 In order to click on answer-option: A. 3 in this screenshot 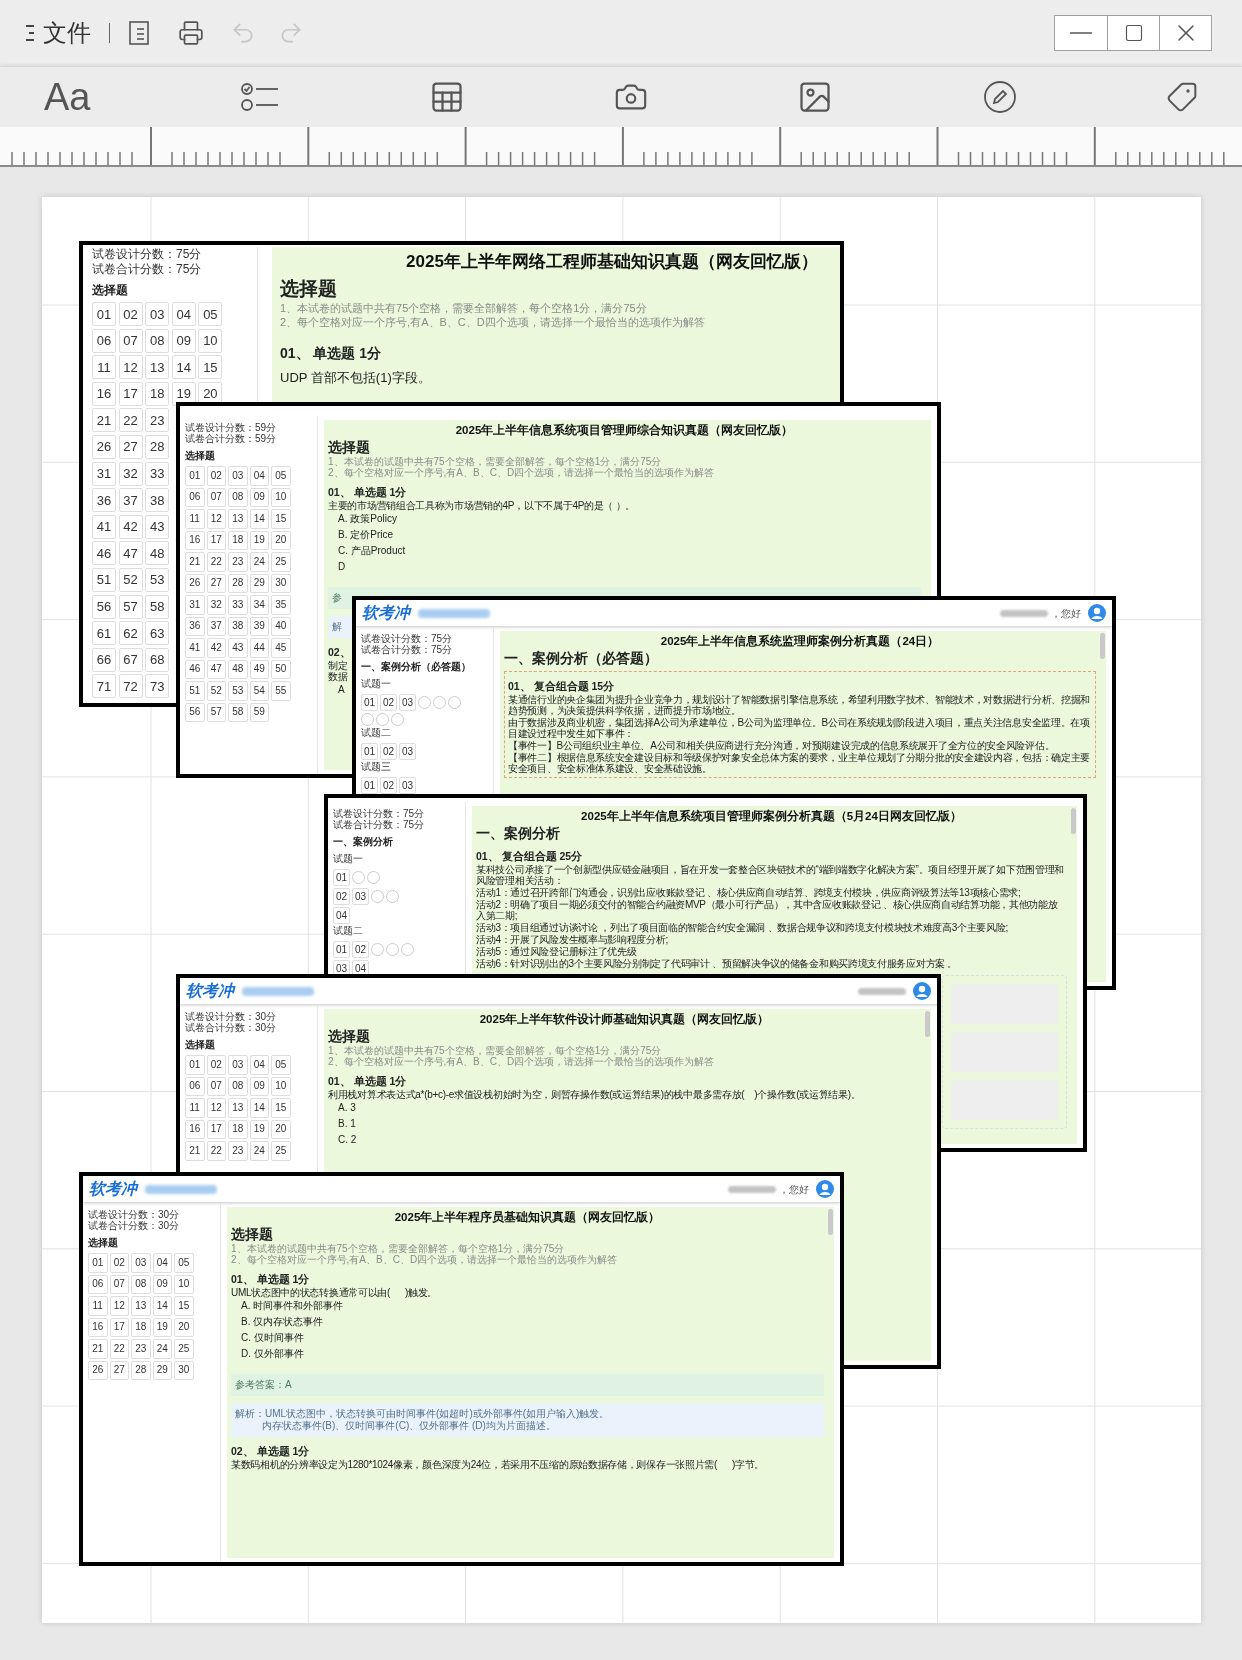, I will do `click(347, 1108)`.